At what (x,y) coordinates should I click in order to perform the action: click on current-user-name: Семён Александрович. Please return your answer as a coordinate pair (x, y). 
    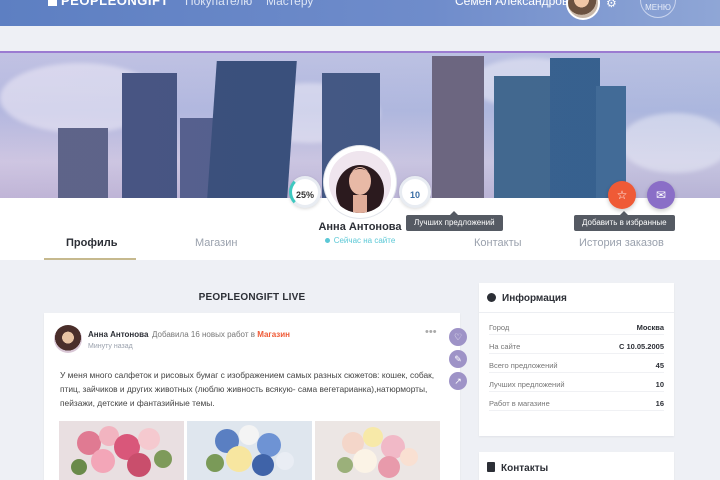
    Looking at the image, I should click on (518, 4).